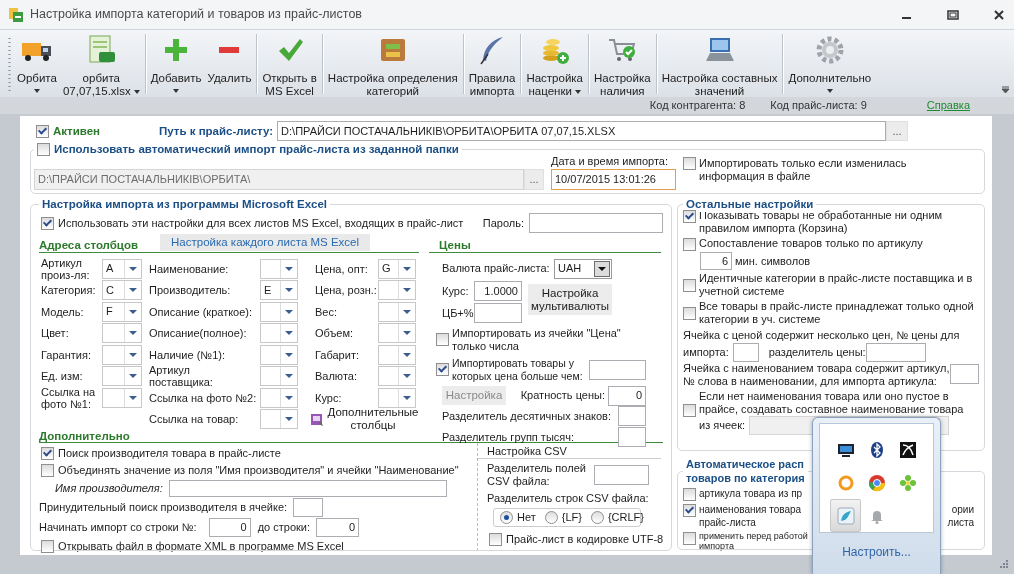 The width and height of the screenshot is (1014, 574). What do you see at coordinates (455, 245) in the screenshot?
I see `section-title: Цены` at bounding box center [455, 245].